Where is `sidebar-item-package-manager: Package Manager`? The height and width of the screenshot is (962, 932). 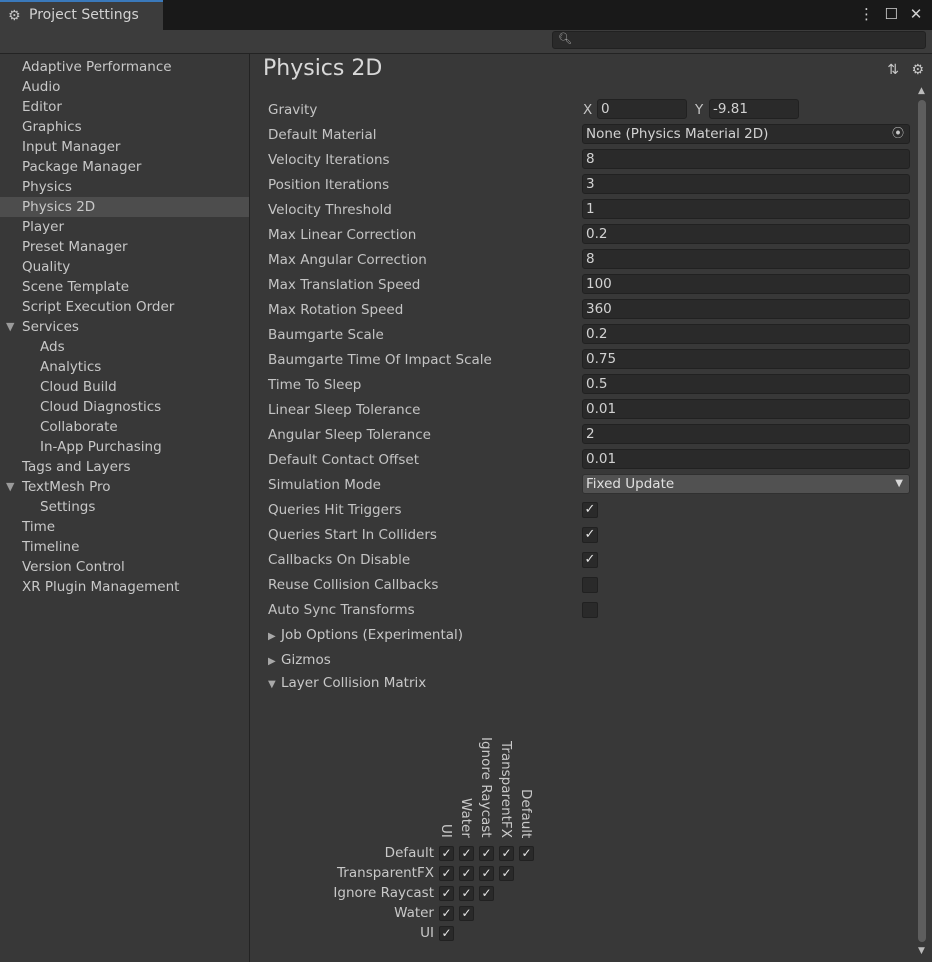
sidebar-item-package-manager: Package Manager is located at coordinates (124, 167).